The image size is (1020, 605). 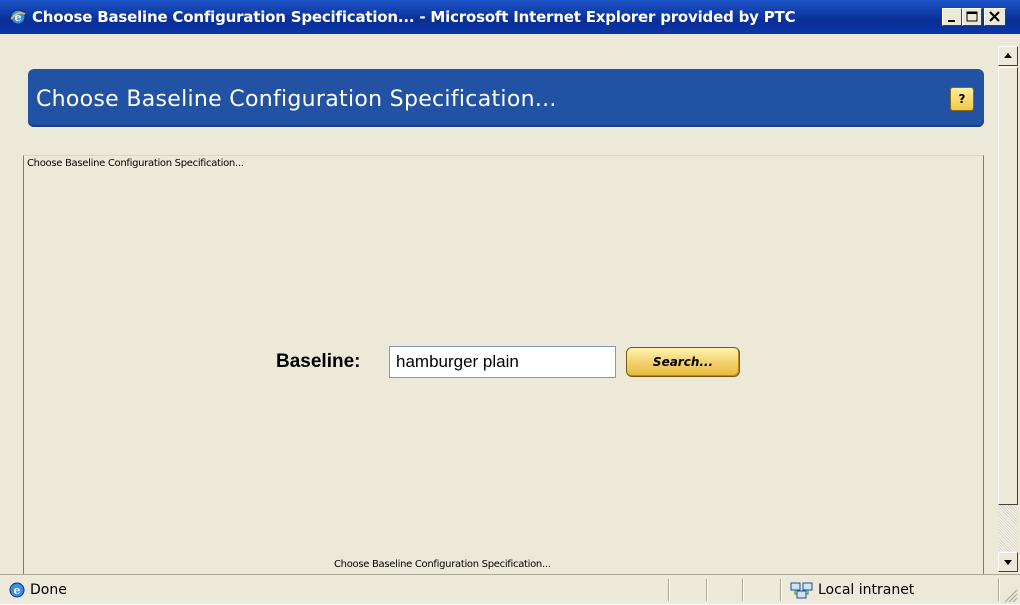 I want to click on close-icon, so click(x=994, y=16).